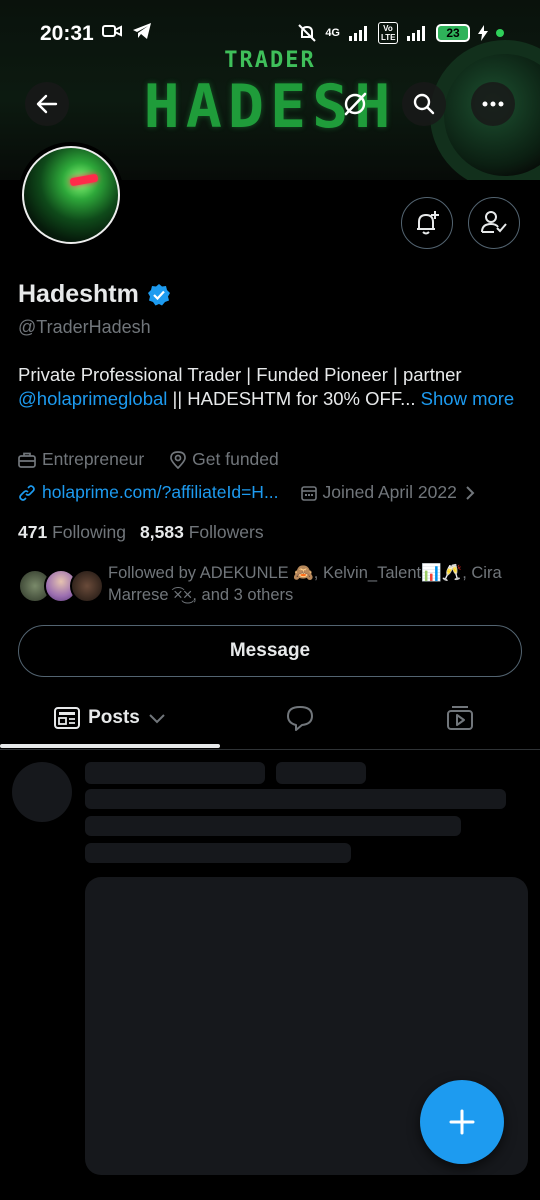  I want to click on status-time: 20:31, so click(67, 33).